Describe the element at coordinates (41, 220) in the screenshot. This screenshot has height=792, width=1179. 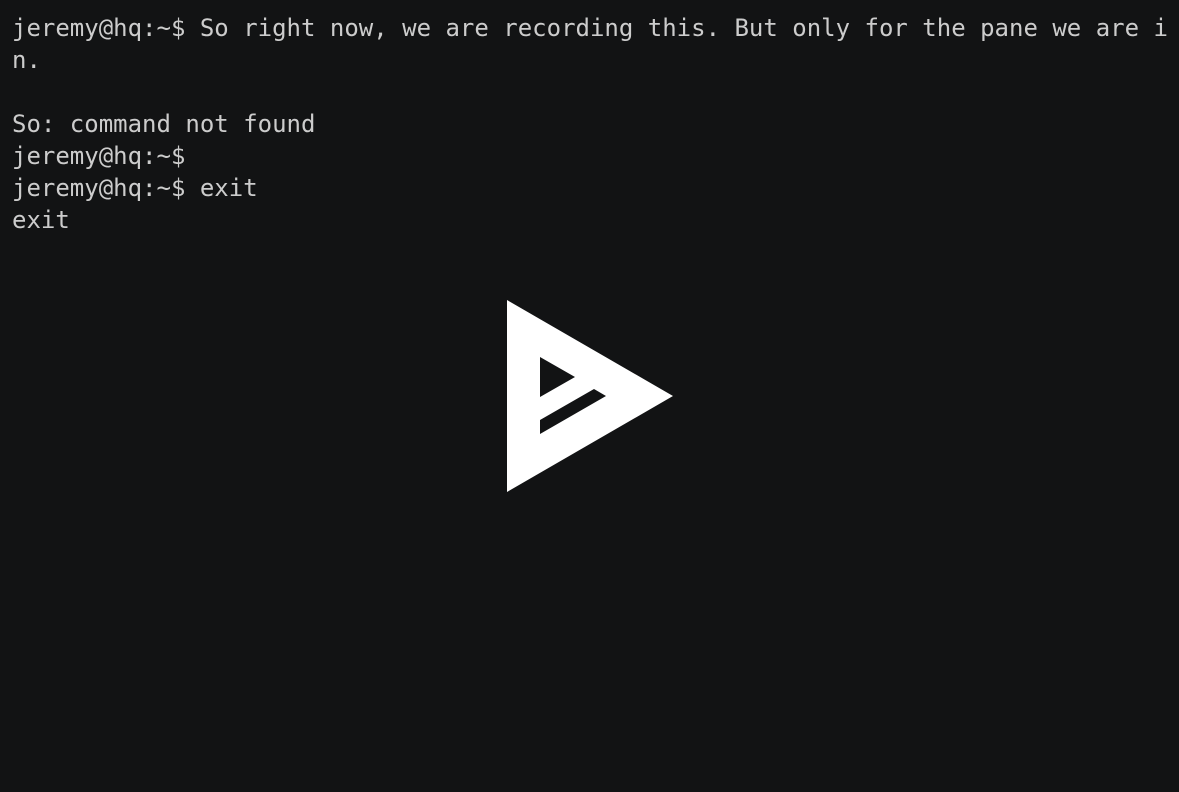
I see `terminal-line: exit` at that location.